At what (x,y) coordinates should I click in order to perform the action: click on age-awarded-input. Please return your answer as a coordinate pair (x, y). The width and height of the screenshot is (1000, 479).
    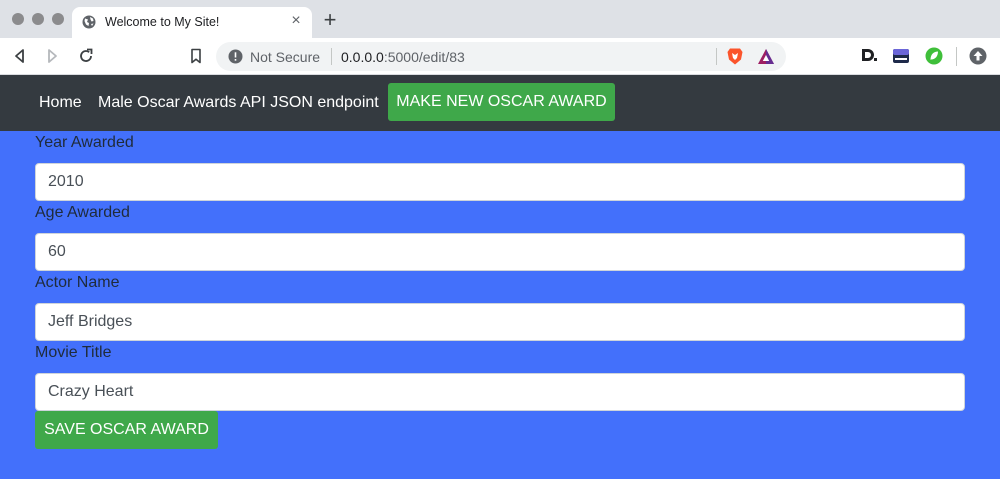
    Looking at the image, I should click on (500, 252).